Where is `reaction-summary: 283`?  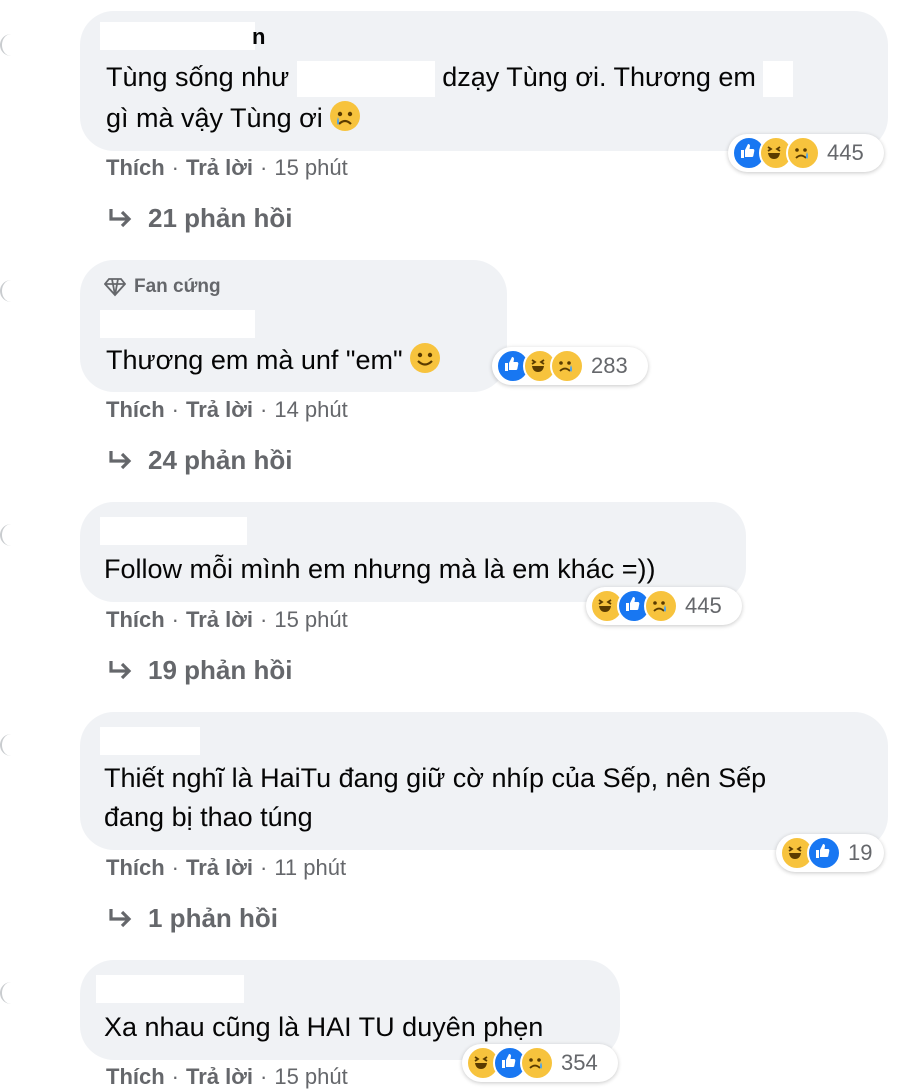 reaction-summary: 283 is located at coordinates (570, 366).